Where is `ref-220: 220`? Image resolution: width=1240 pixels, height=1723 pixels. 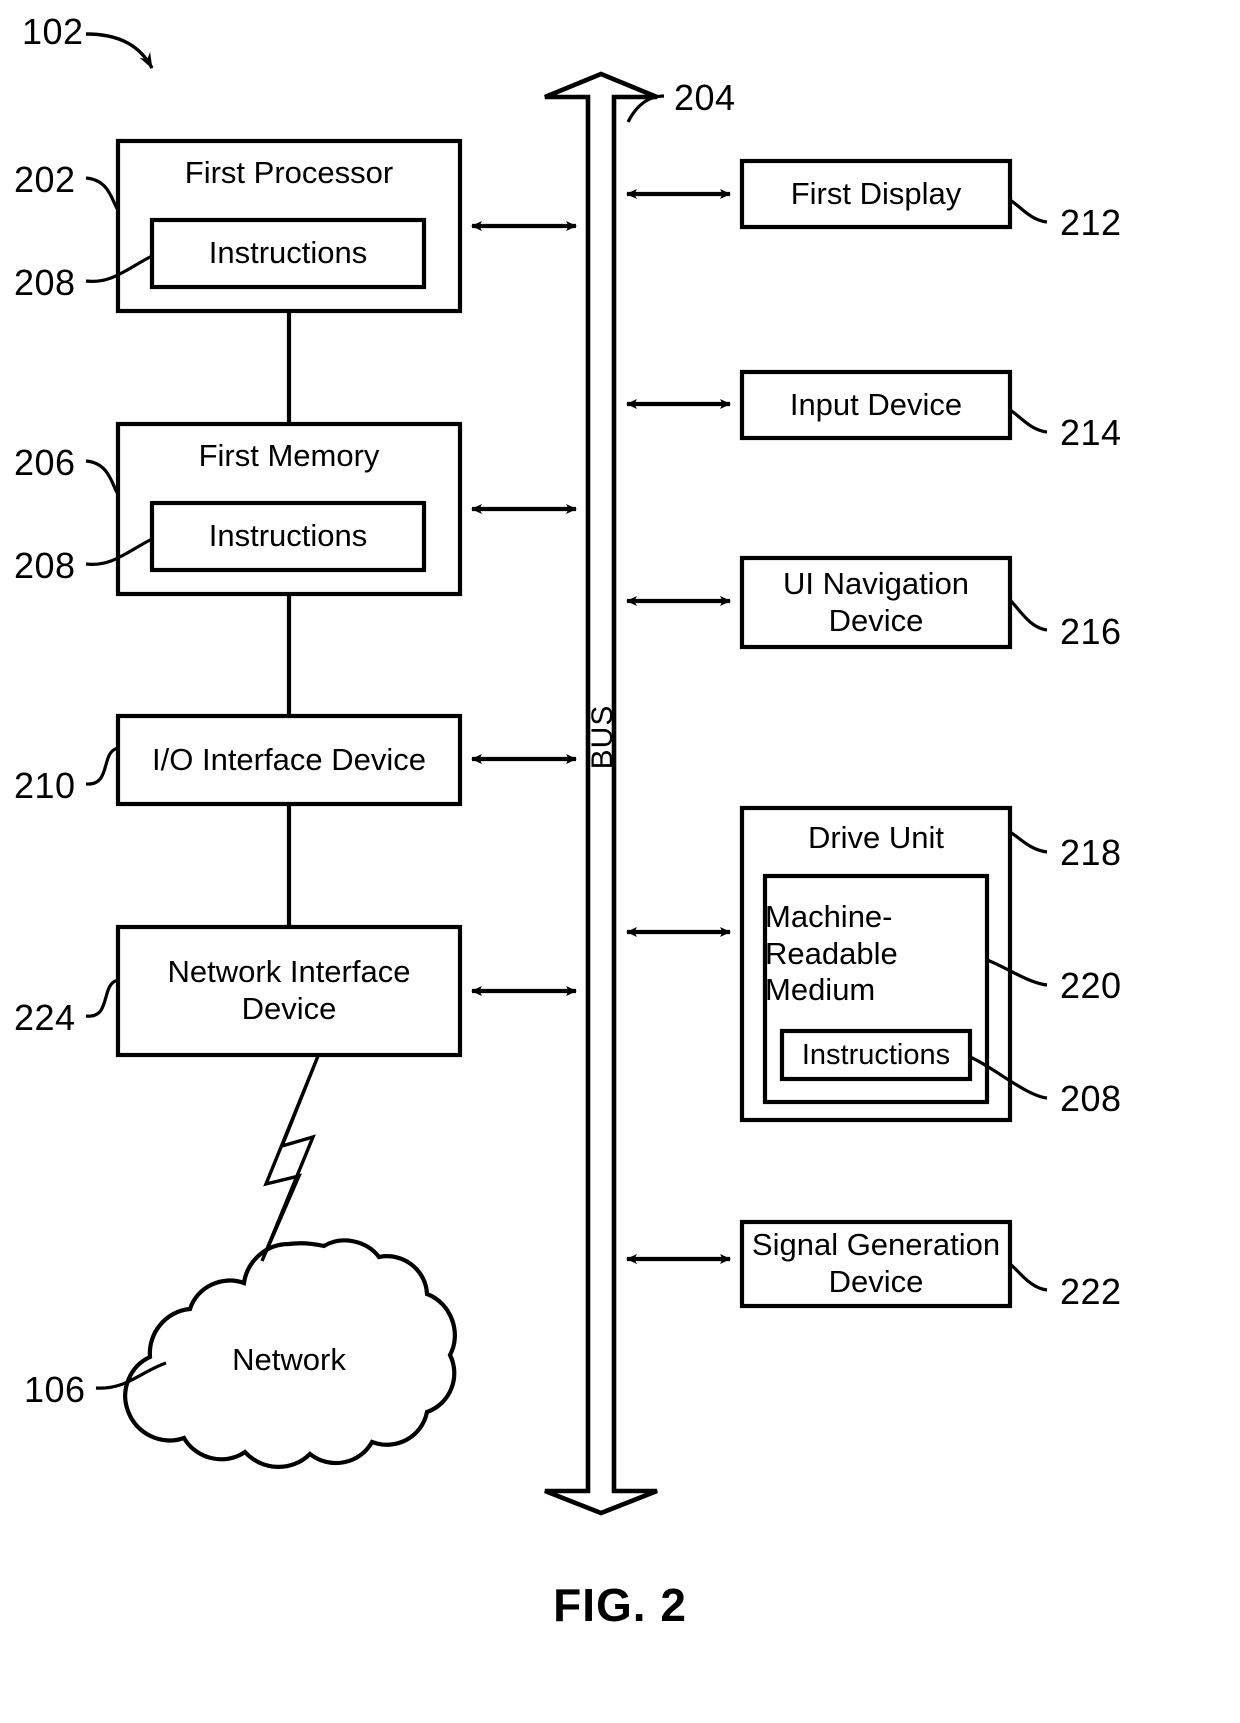
ref-220: 220 is located at coordinates (1091, 985).